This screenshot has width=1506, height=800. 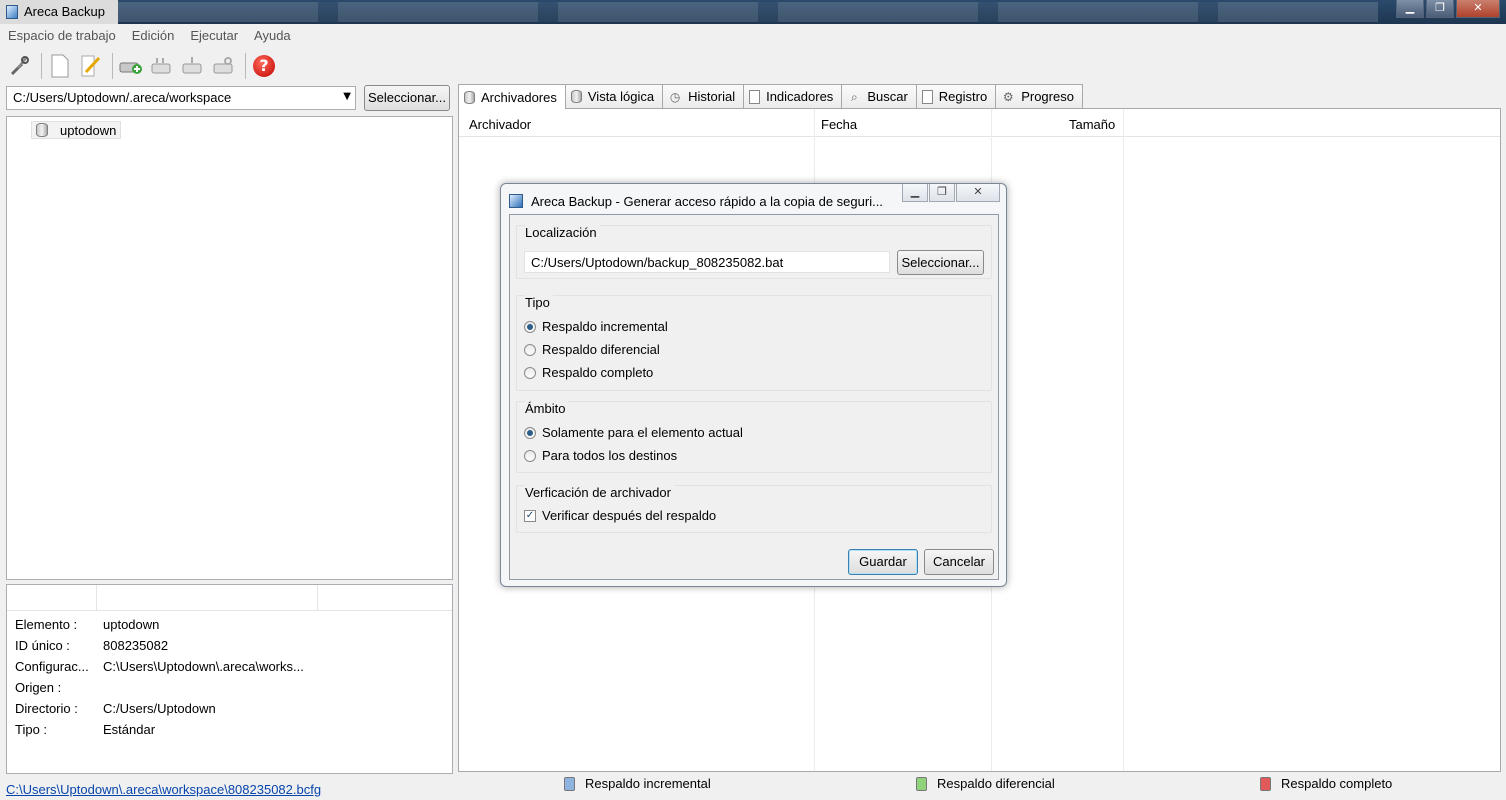 I want to click on workspace-path-dropdown: C:/Users/Uptodown/.areca/workspace ▼, so click(x=181, y=98).